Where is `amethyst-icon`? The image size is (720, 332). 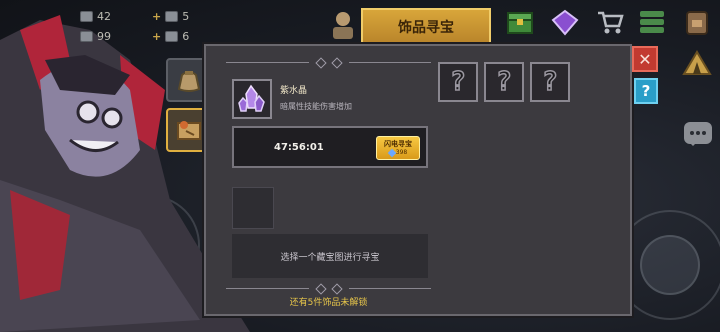 amethyst-icon is located at coordinates (251, 98).